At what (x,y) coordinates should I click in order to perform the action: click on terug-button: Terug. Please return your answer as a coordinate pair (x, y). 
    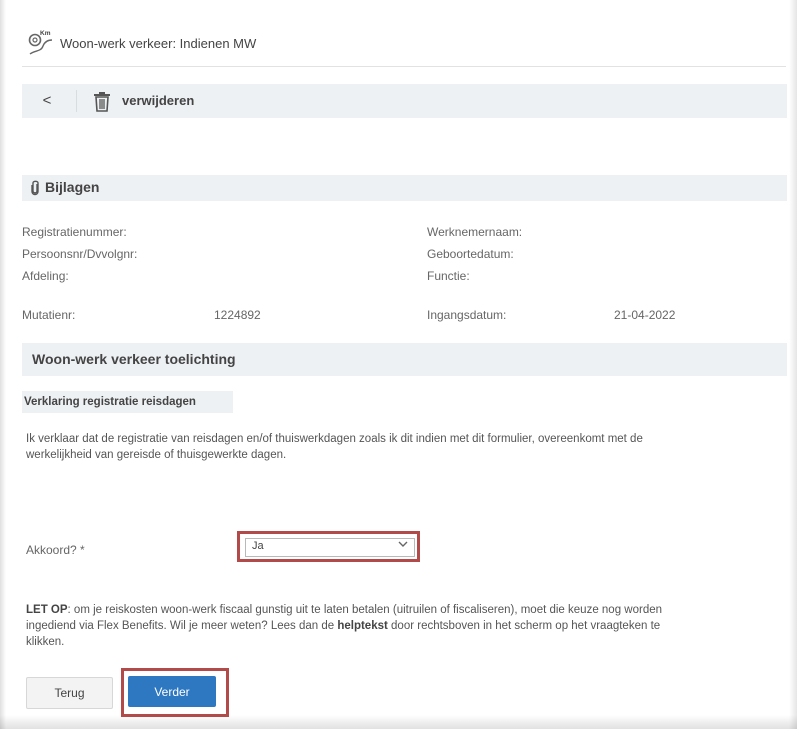
    Looking at the image, I should click on (69, 693).